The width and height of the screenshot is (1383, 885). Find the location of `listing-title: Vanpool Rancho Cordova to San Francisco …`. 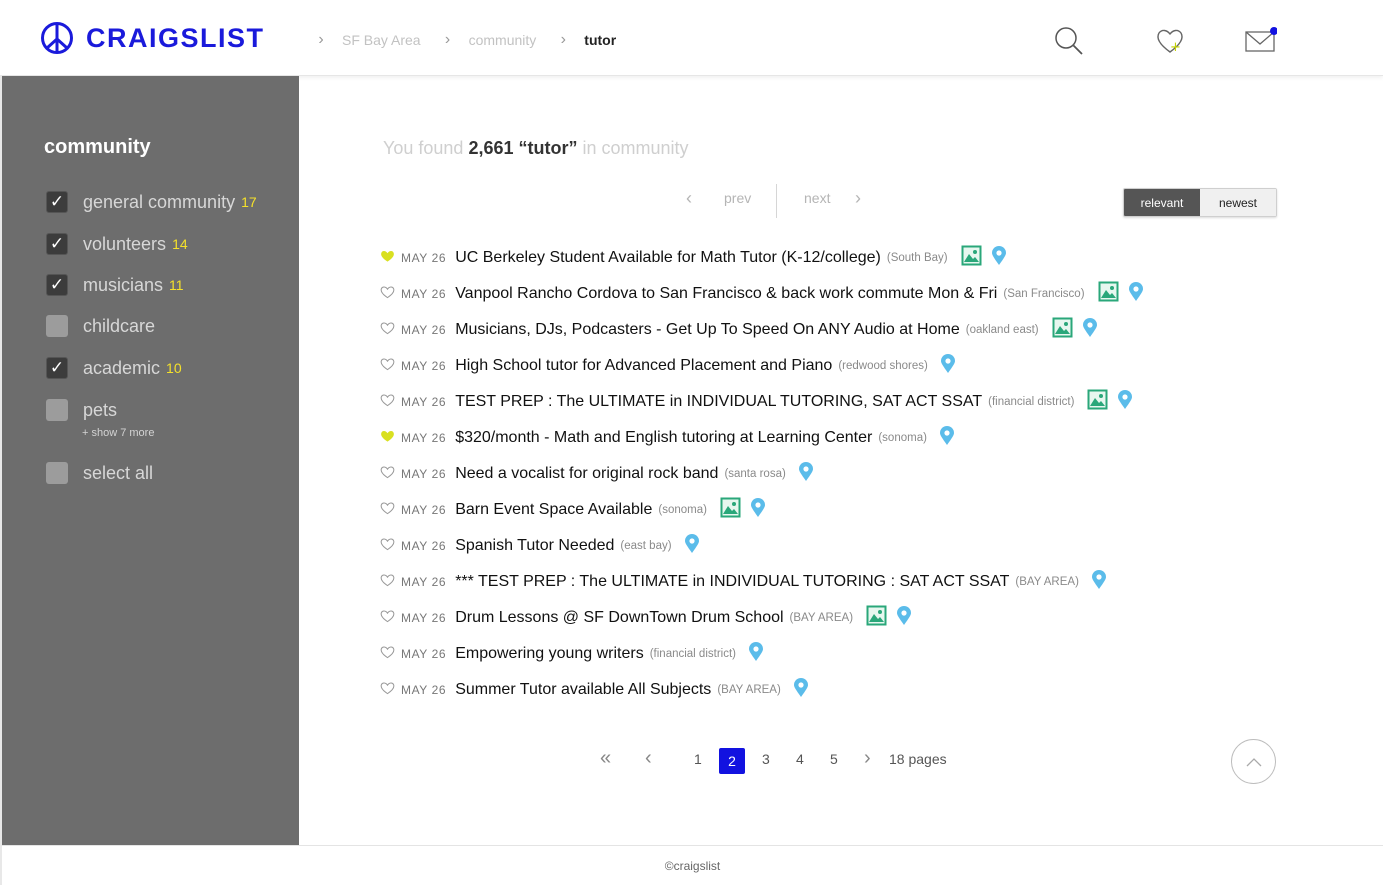

listing-title: Vanpool Rancho Cordova to San Francisco … is located at coordinates (726, 294).